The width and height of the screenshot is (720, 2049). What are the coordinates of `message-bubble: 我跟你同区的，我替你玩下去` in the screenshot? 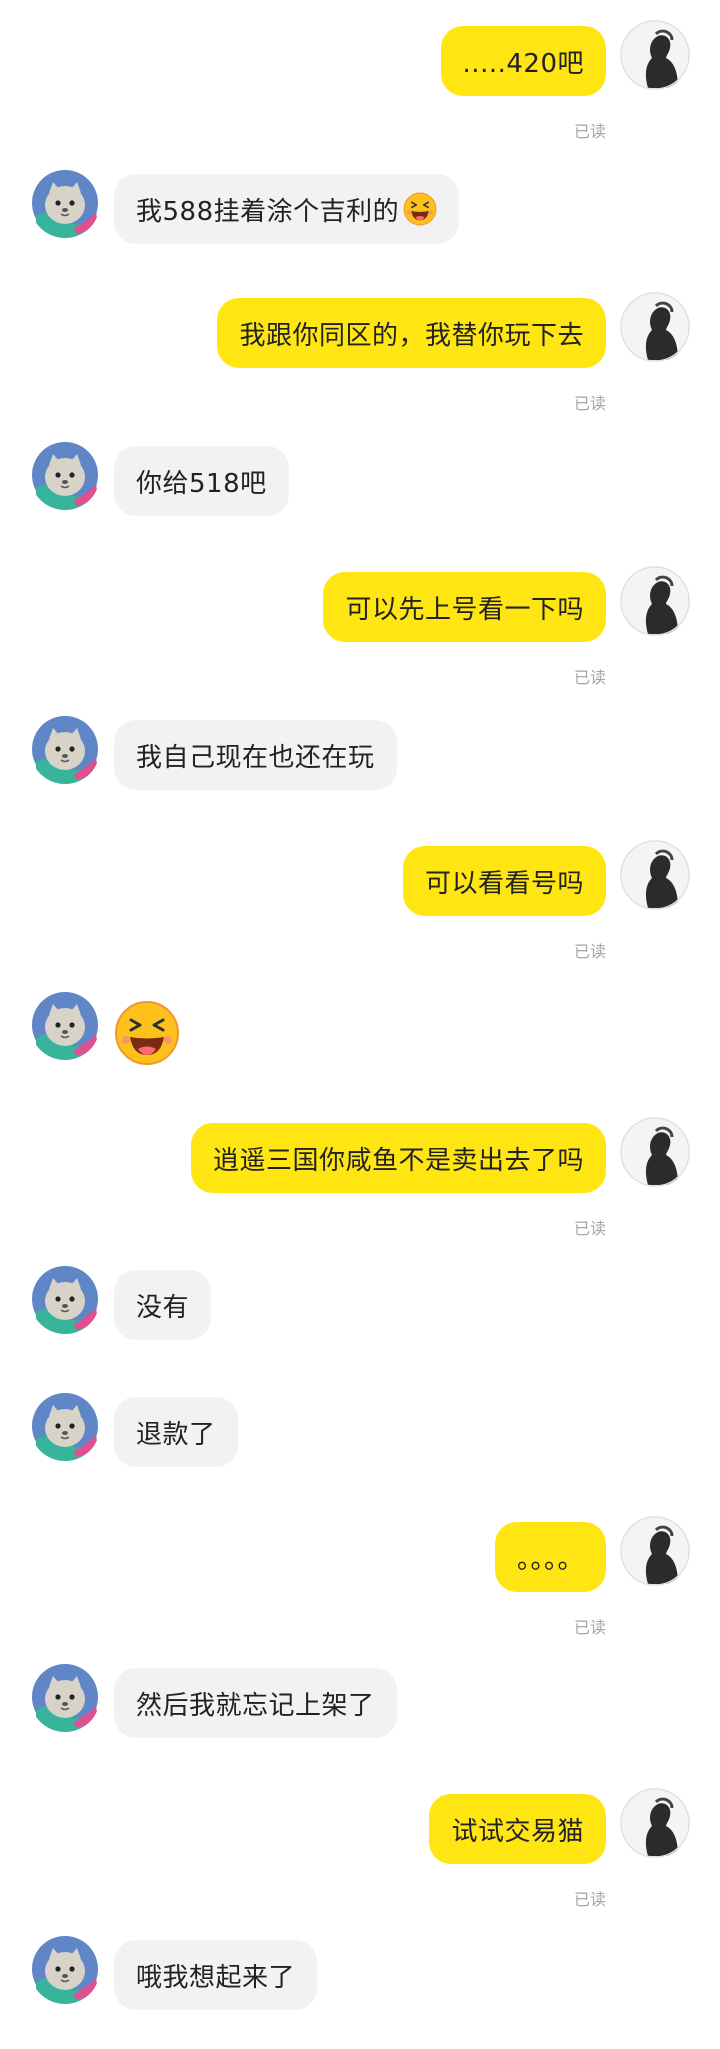 It's located at (411, 333).